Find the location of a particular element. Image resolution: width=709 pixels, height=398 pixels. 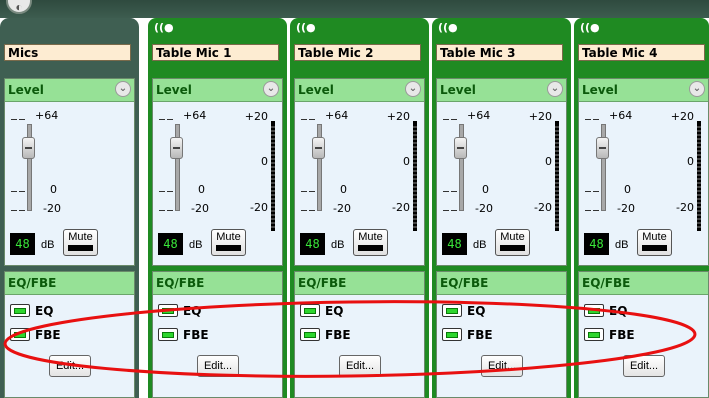

channel-name: Table Mic 1 is located at coordinates (215, 52).